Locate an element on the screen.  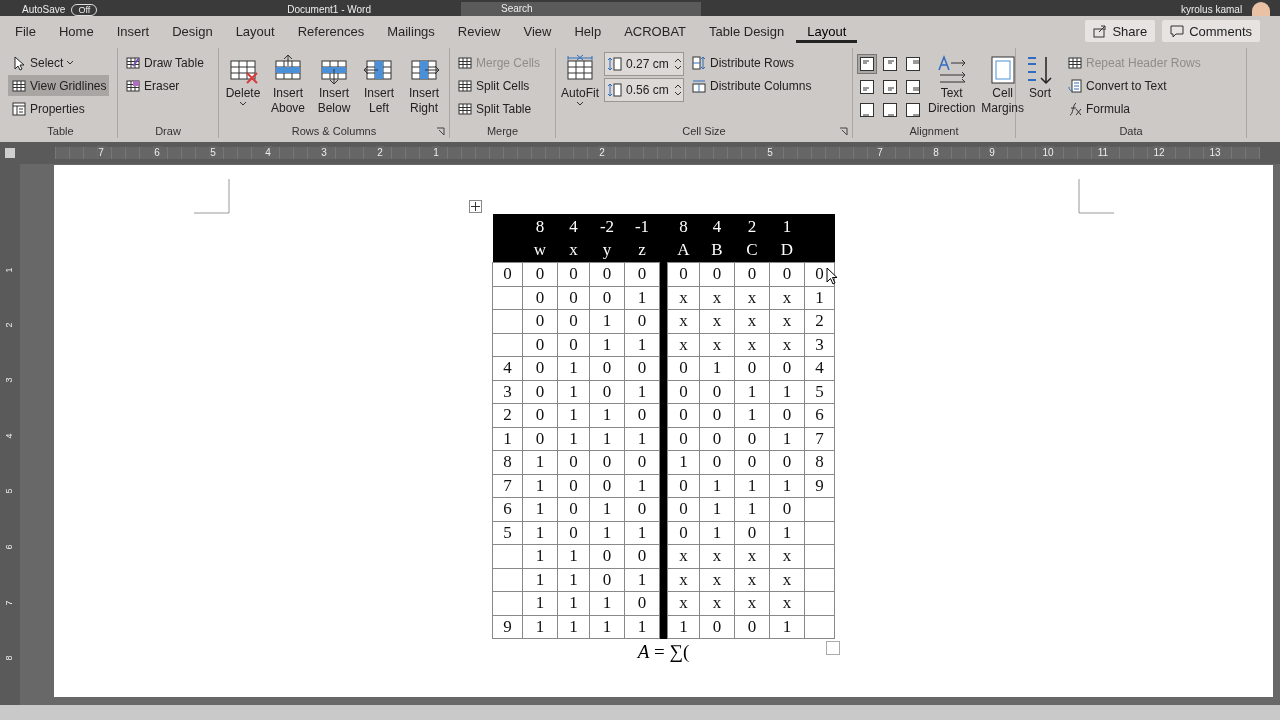
ribbon-tab: ACROBAT is located at coordinates (655, 31).